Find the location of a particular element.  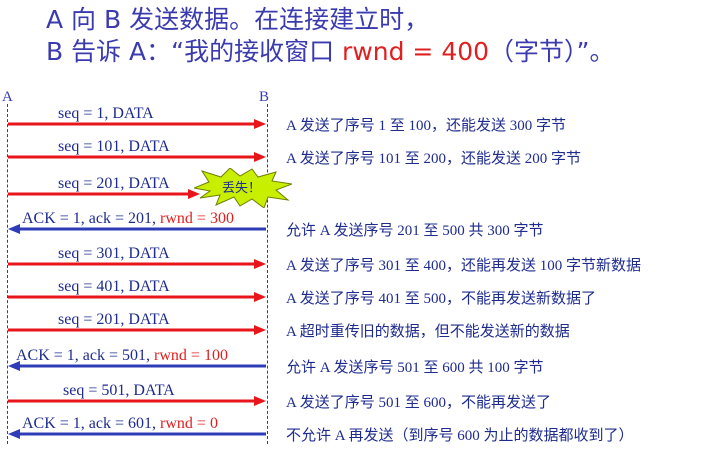

message-label-3: seq = 201, DATA is located at coordinates (114, 184).